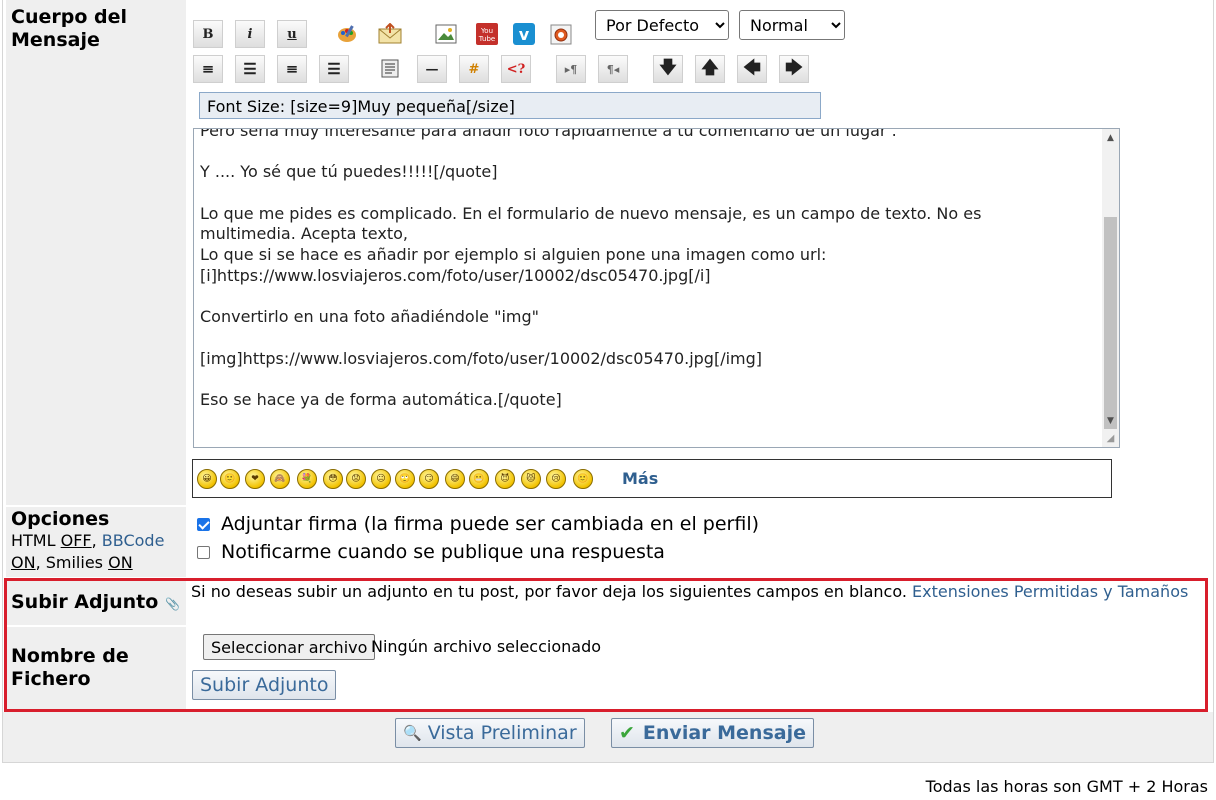 The height and width of the screenshot is (800, 1216). Describe the element at coordinates (556, 479) in the screenshot. I see `smiley-icon: 😢` at that location.